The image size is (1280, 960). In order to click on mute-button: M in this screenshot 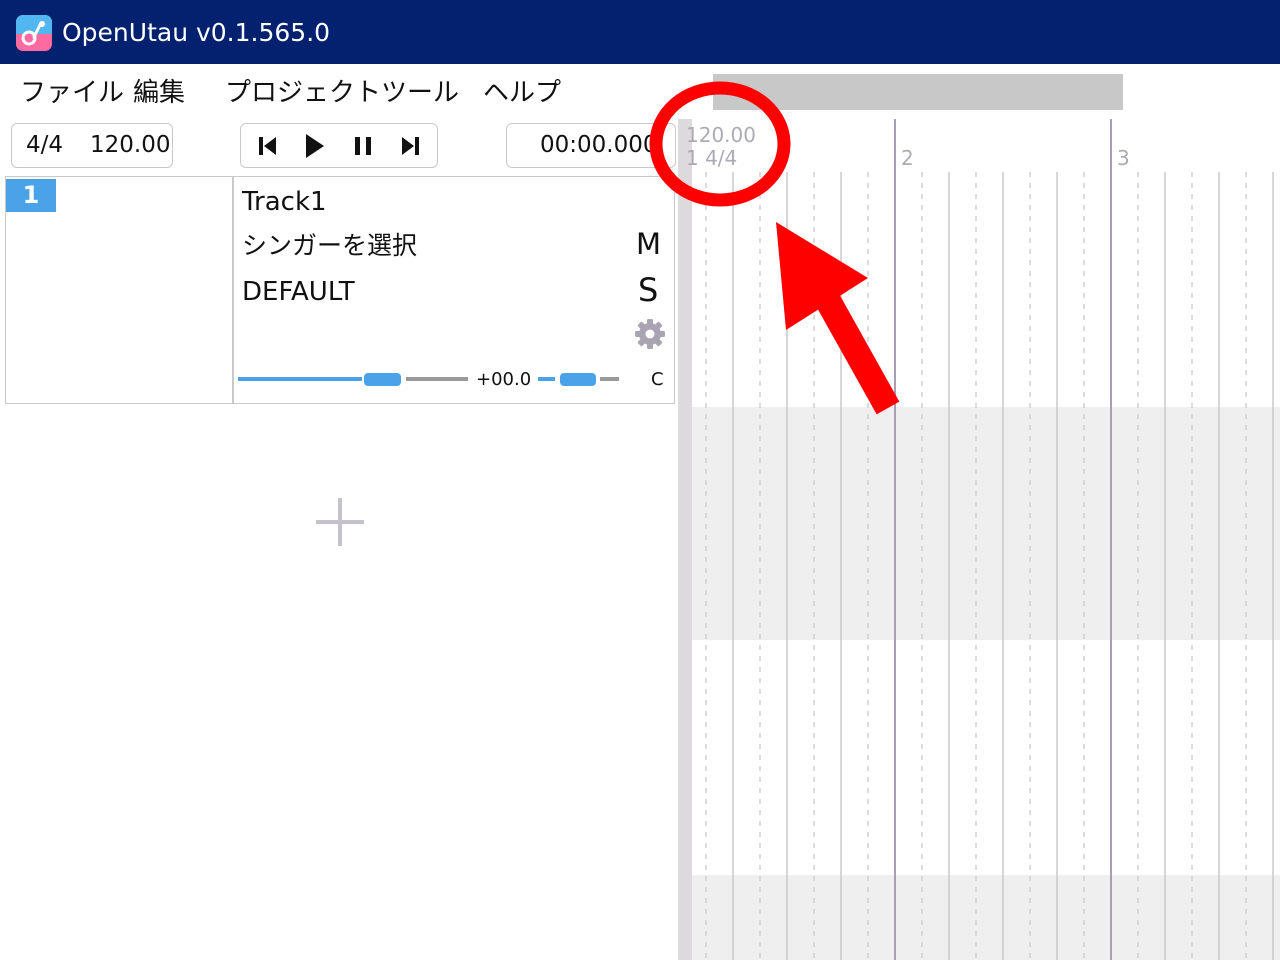, I will do `click(648, 244)`.